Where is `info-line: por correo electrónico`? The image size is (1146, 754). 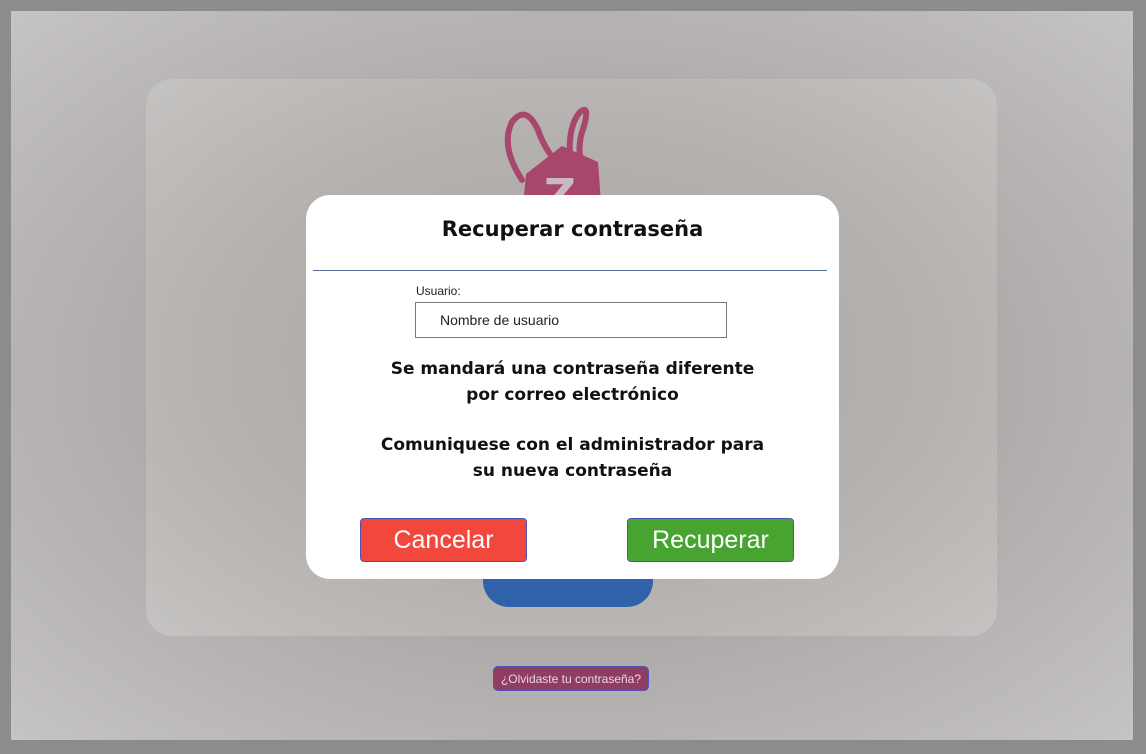
info-line: por correo electrónico is located at coordinates (572, 395).